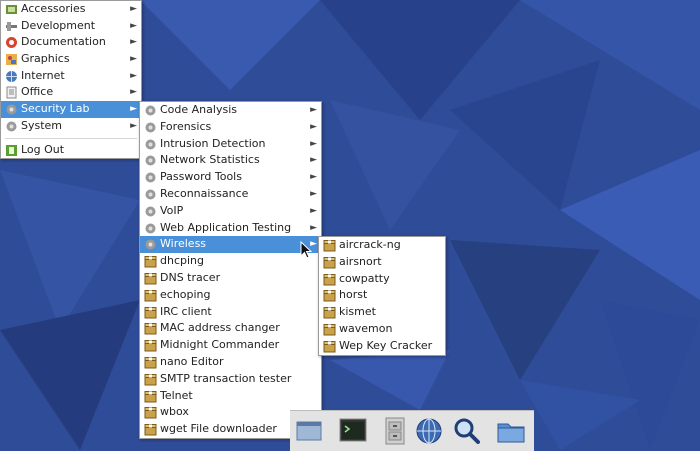 Image resolution: width=700 pixels, height=451 pixels. Describe the element at coordinates (382, 245) in the screenshot. I see `menu-item-aircrack-ng: aircrack-ng` at that location.